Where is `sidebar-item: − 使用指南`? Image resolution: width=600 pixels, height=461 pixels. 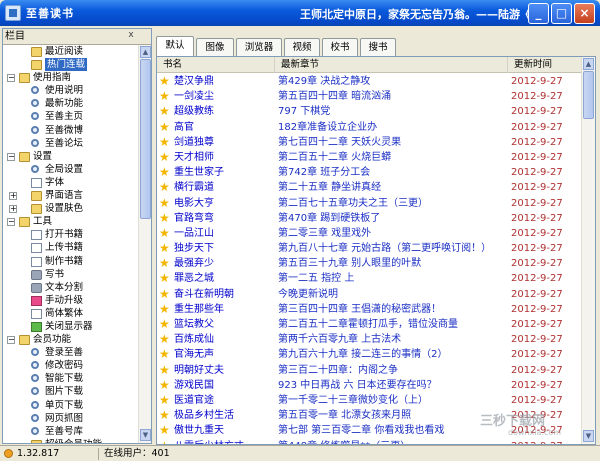 sidebar-item: − 使用指南 is located at coordinates (77, 77).